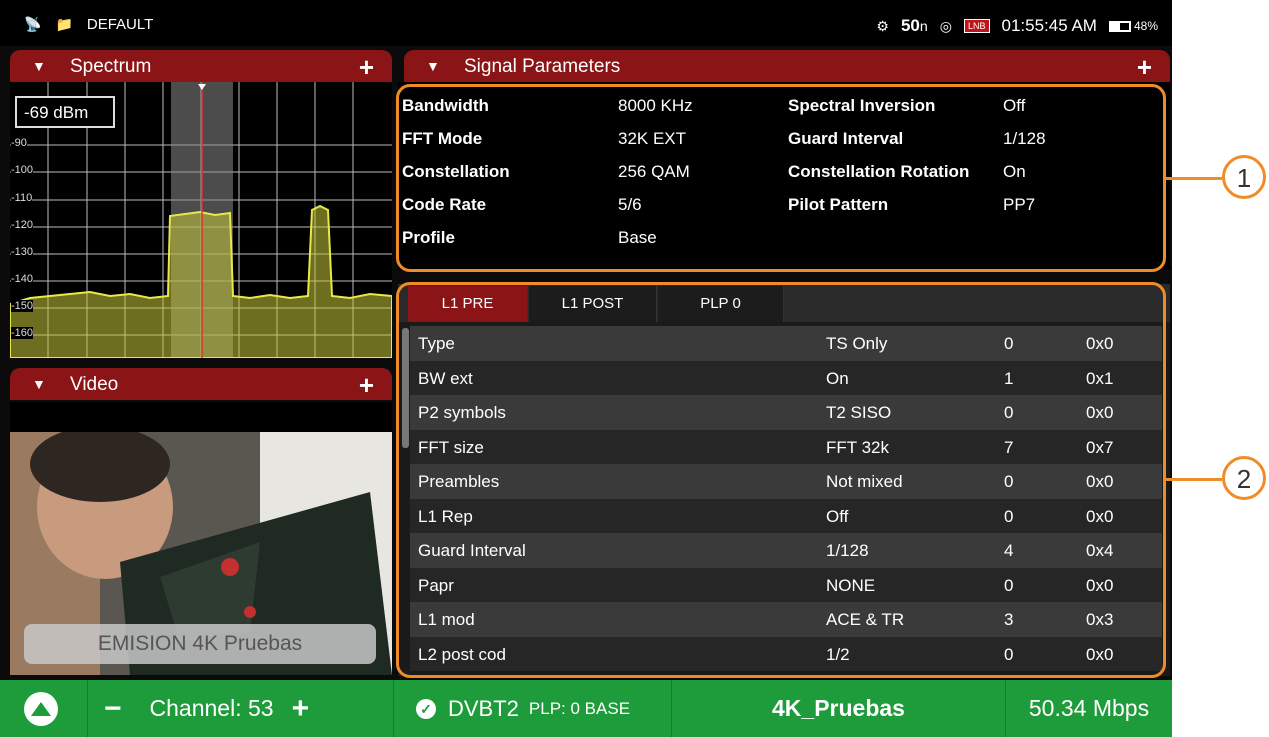 The image size is (1269, 737). I want to click on axis-tick-label: -160, so click(22, 333).